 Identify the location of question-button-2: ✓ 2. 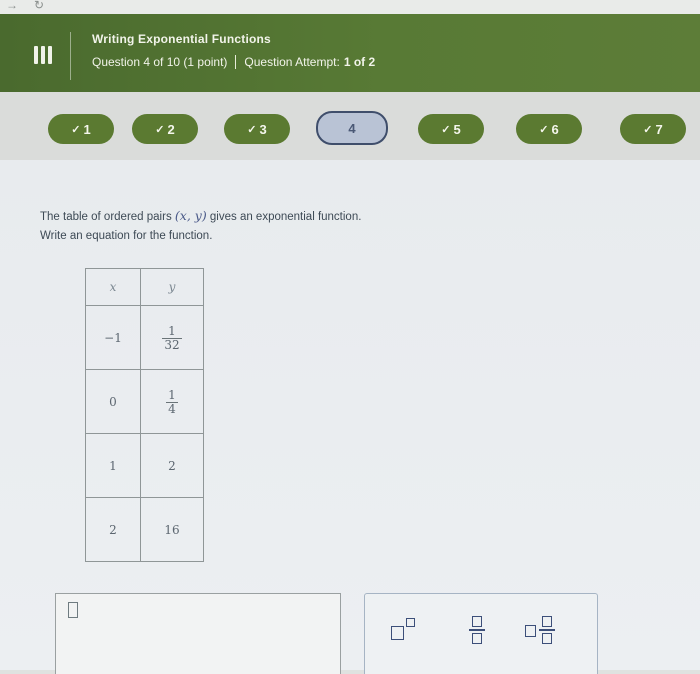
(165, 129).